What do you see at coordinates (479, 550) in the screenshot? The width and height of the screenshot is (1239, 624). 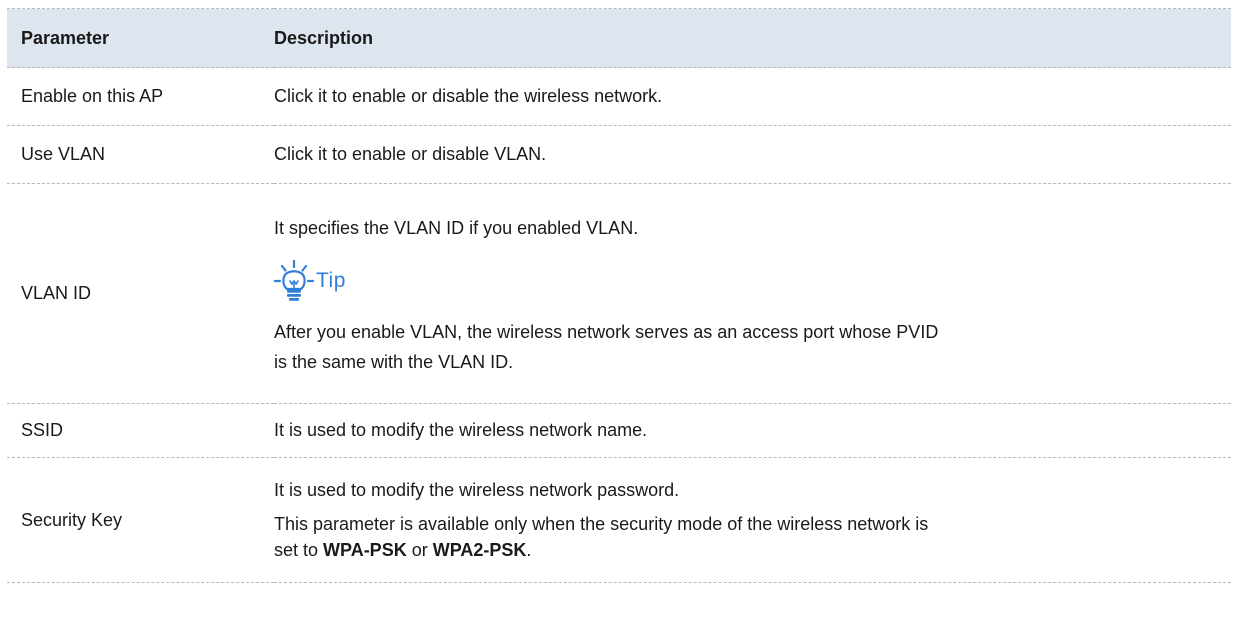 I see `mode-wpa2-psk: WPA2-PSK` at bounding box center [479, 550].